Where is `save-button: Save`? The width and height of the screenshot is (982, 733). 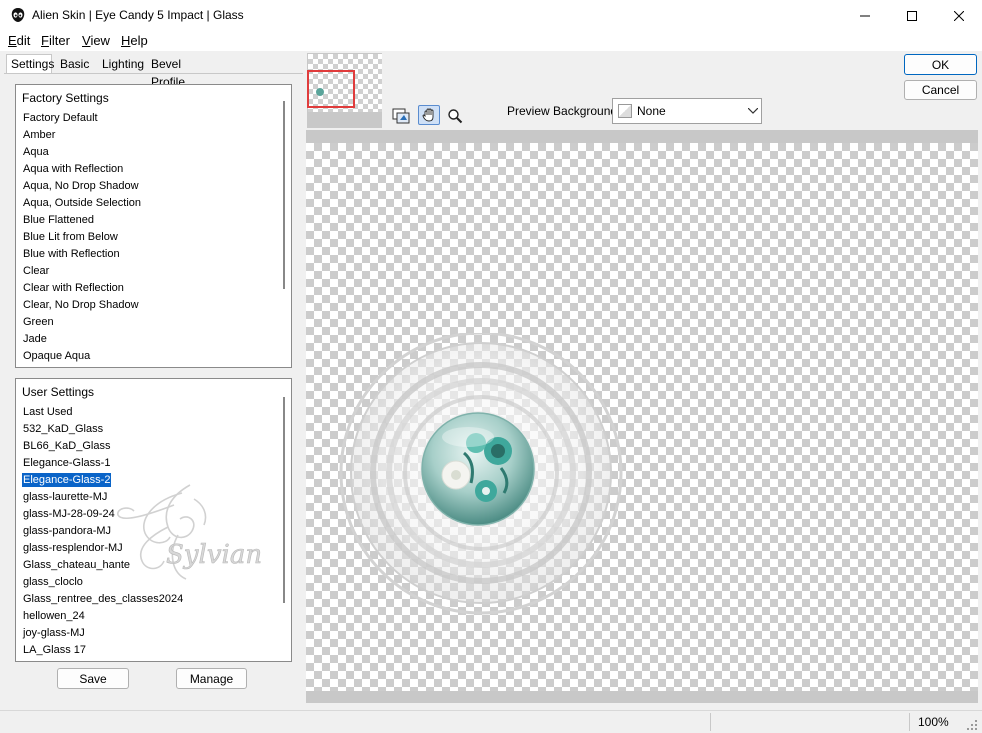 save-button: Save is located at coordinates (93, 678).